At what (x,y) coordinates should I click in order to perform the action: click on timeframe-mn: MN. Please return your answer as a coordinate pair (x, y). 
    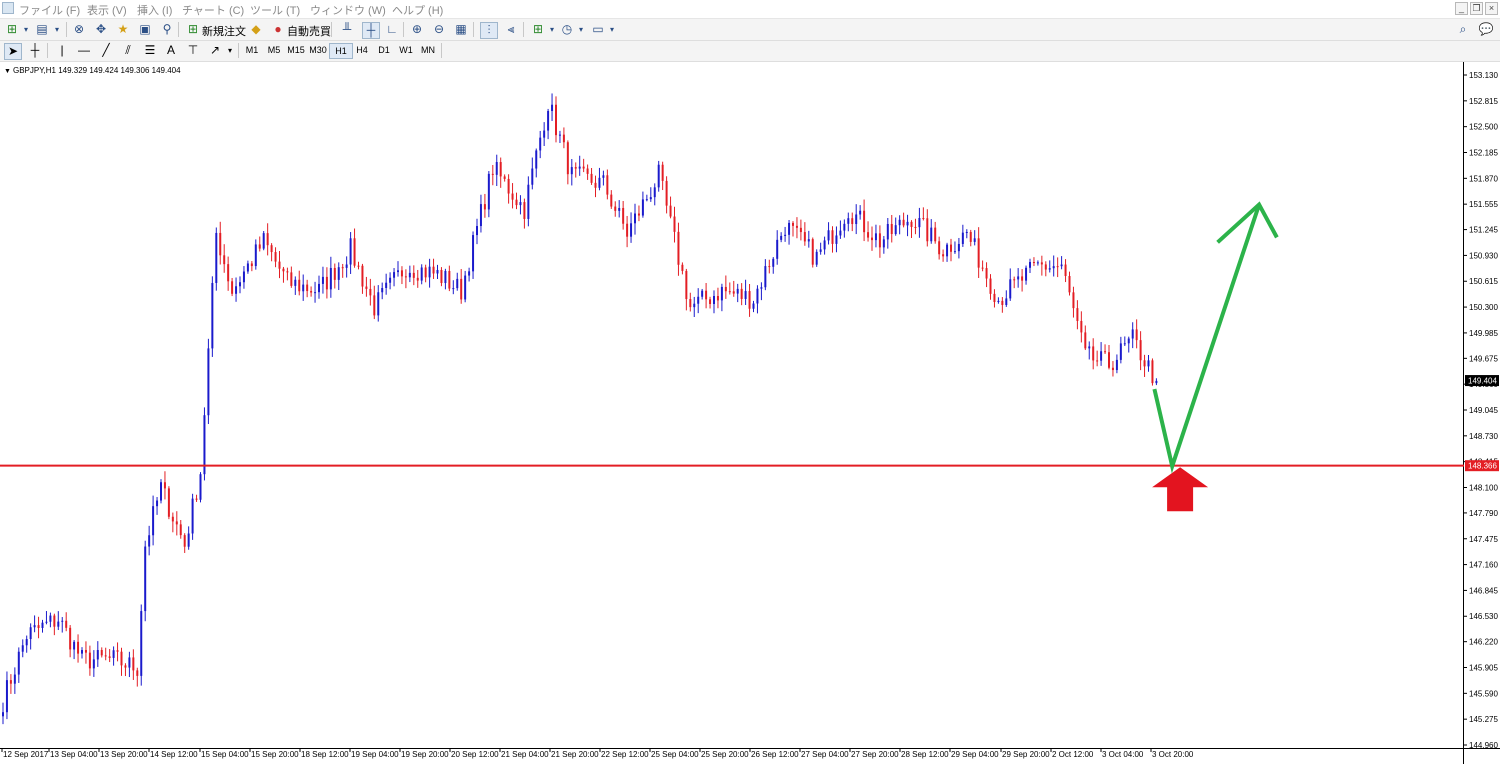
    Looking at the image, I should click on (428, 50).